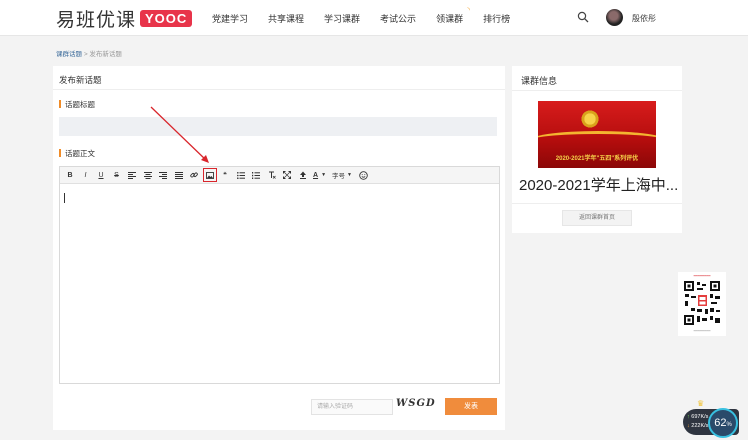  What do you see at coordinates (720, 423) in the screenshot?
I see `memory-percent: 62` at bounding box center [720, 423].